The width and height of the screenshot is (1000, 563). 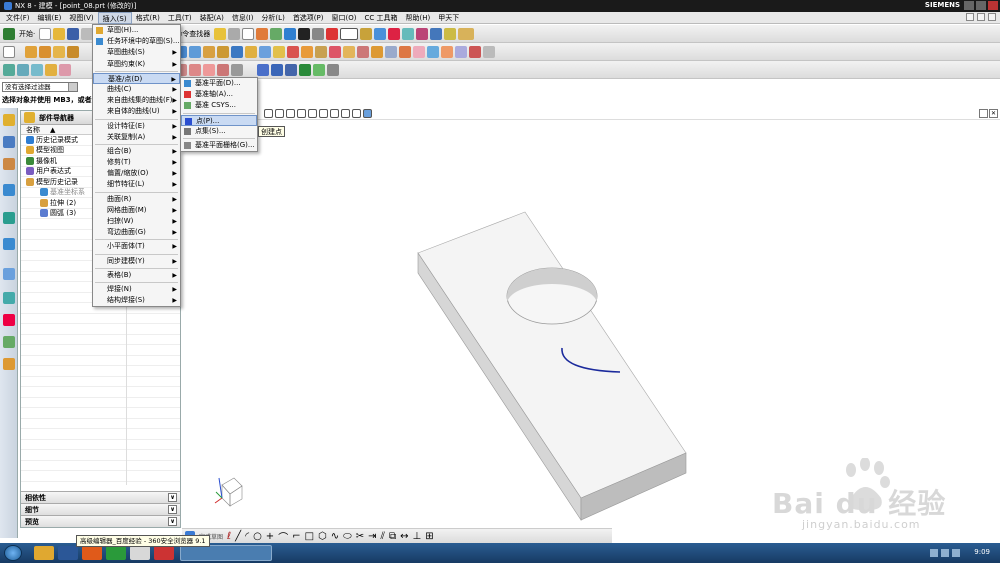 I want to click on navigator-section-1: 细节 ∨, so click(x=100, y=509).